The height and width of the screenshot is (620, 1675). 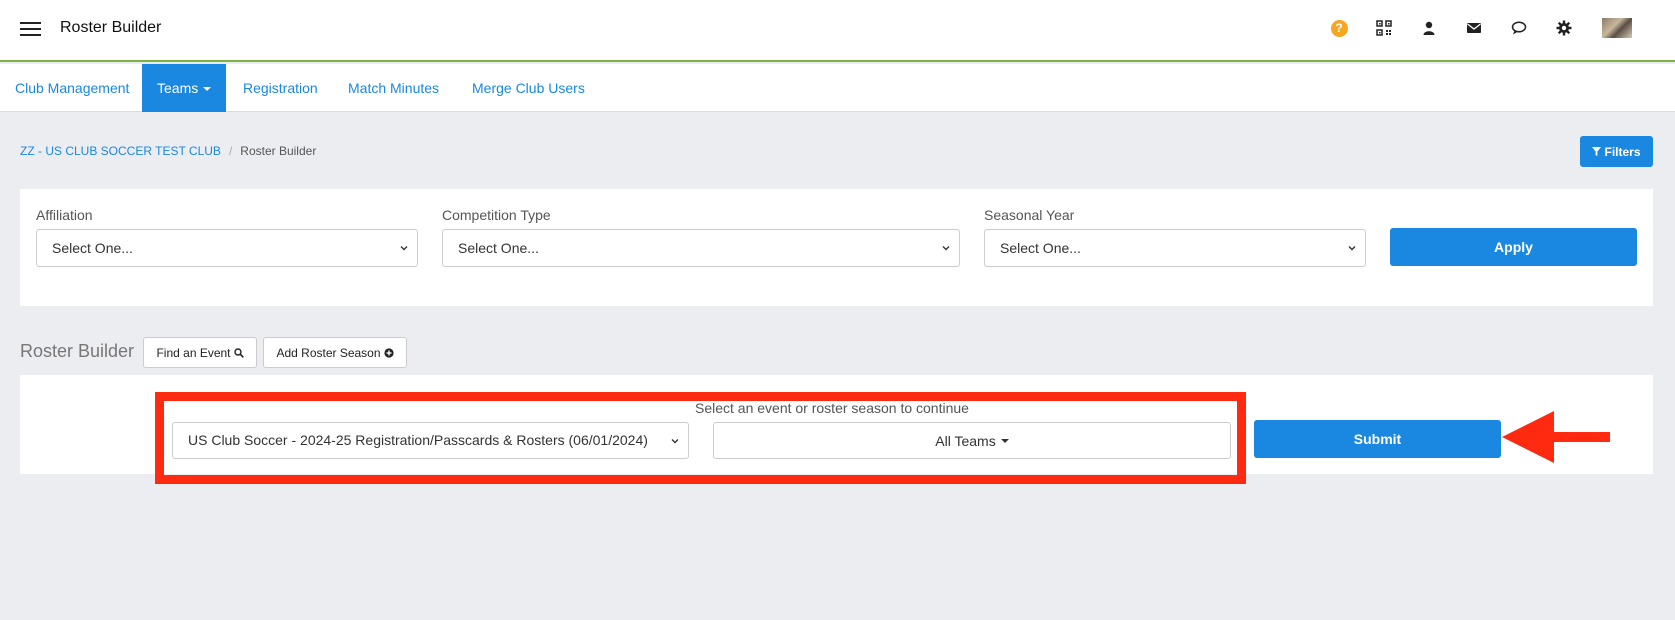 What do you see at coordinates (388, 352) in the screenshot?
I see `plus-circle-icon` at bounding box center [388, 352].